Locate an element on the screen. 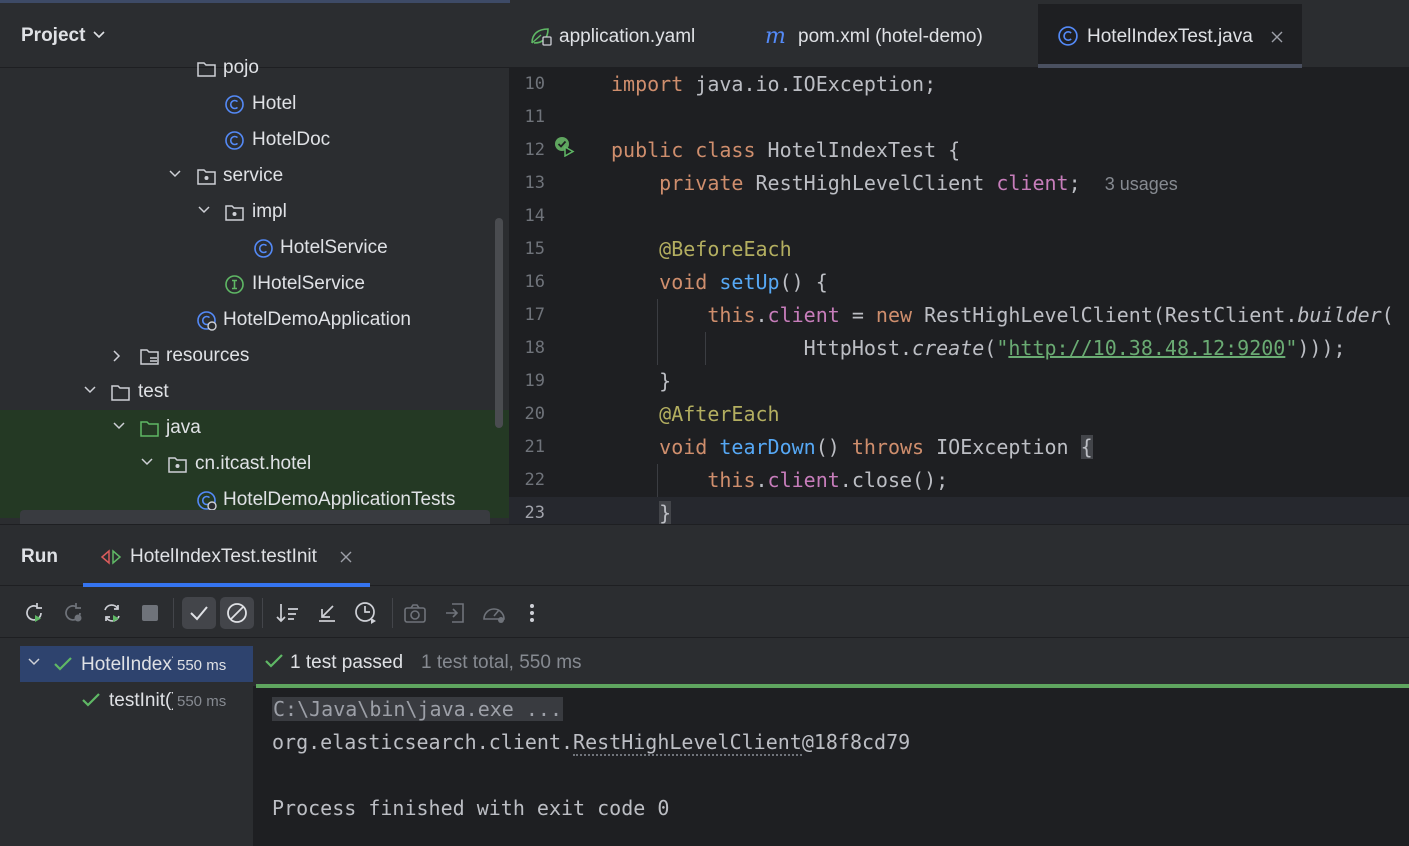 The height and width of the screenshot is (846, 1409). test-result-row: testInit() 550 ms is located at coordinates (136, 700).